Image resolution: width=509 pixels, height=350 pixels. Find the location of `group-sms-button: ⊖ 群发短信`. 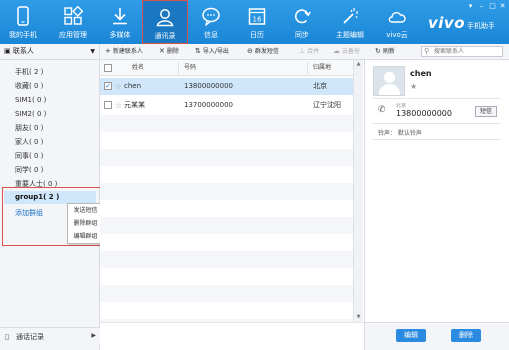

group-sms-button: ⊖ 群发短信 is located at coordinates (263, 51).